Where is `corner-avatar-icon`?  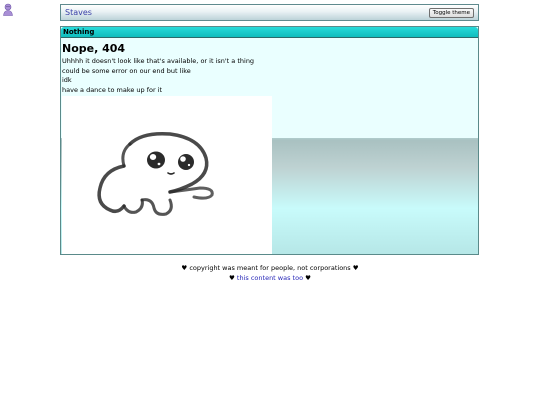
corner-avatar-icon is located at coordinates (8, 8).